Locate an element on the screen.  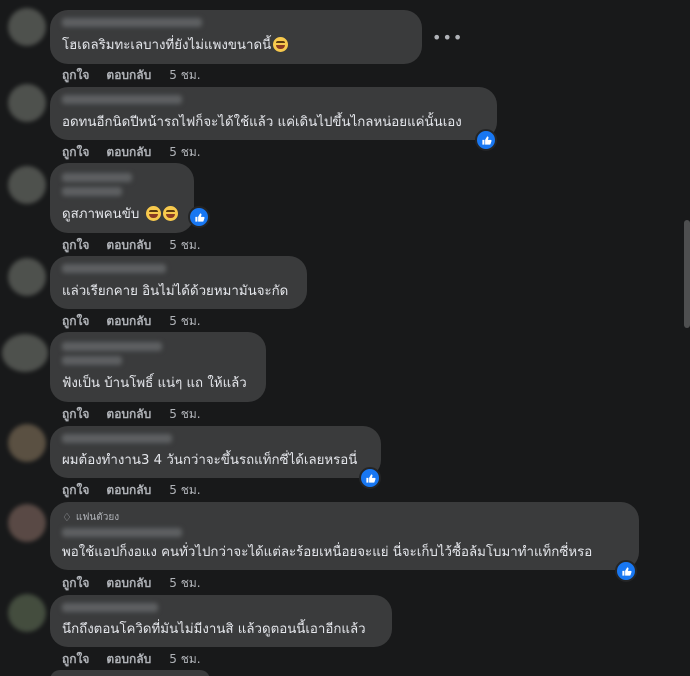
scrollbar is located at coordinates (687, 274).